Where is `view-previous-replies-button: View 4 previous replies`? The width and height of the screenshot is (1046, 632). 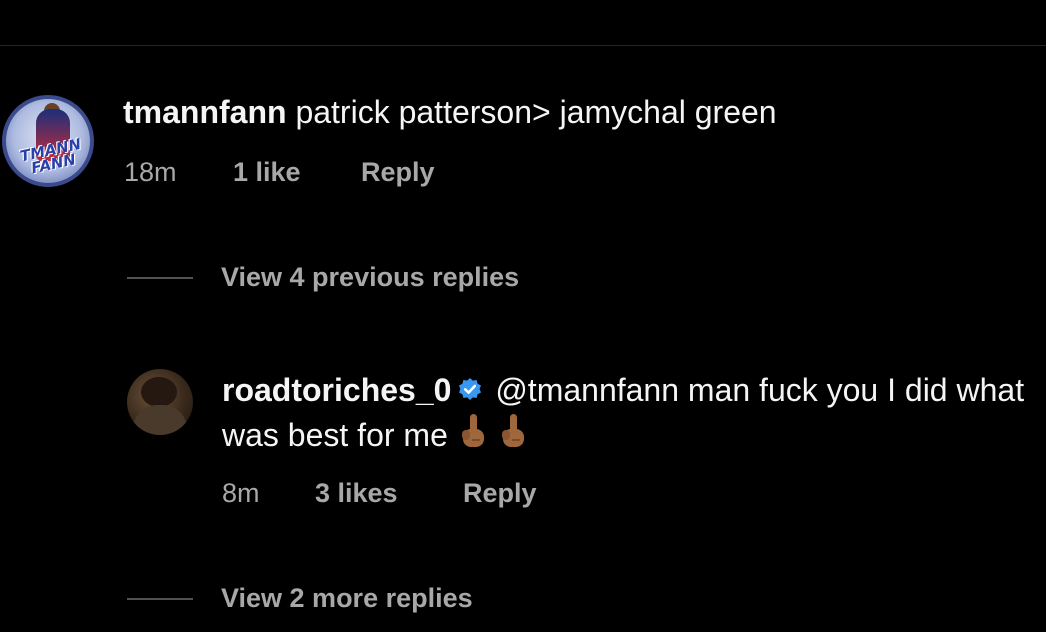
view-previous-replies-button: View 4 previous replies is located at coordinates (377, 277).